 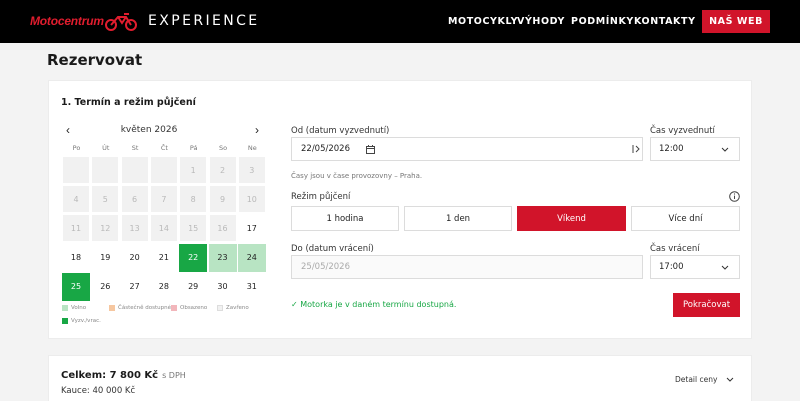 What do you see at coordinates (706, 305) in the screenshot?
I see `continue-button: Pokračovat` at bounding box center [706, 305].